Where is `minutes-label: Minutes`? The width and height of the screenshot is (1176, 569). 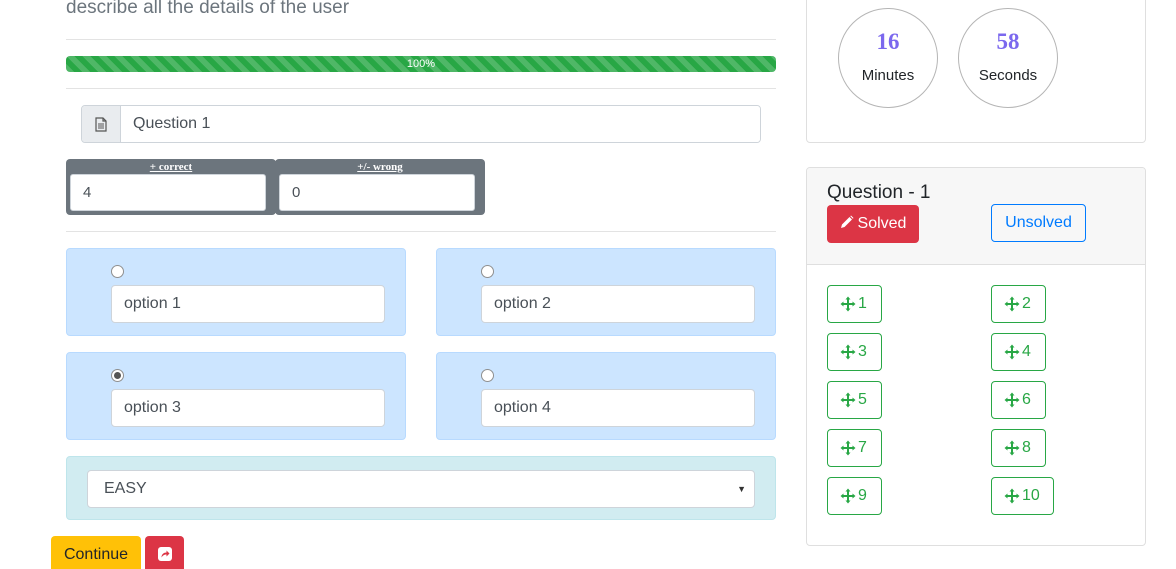
minutes-label: Minutes is located at coordinates (888, 75).